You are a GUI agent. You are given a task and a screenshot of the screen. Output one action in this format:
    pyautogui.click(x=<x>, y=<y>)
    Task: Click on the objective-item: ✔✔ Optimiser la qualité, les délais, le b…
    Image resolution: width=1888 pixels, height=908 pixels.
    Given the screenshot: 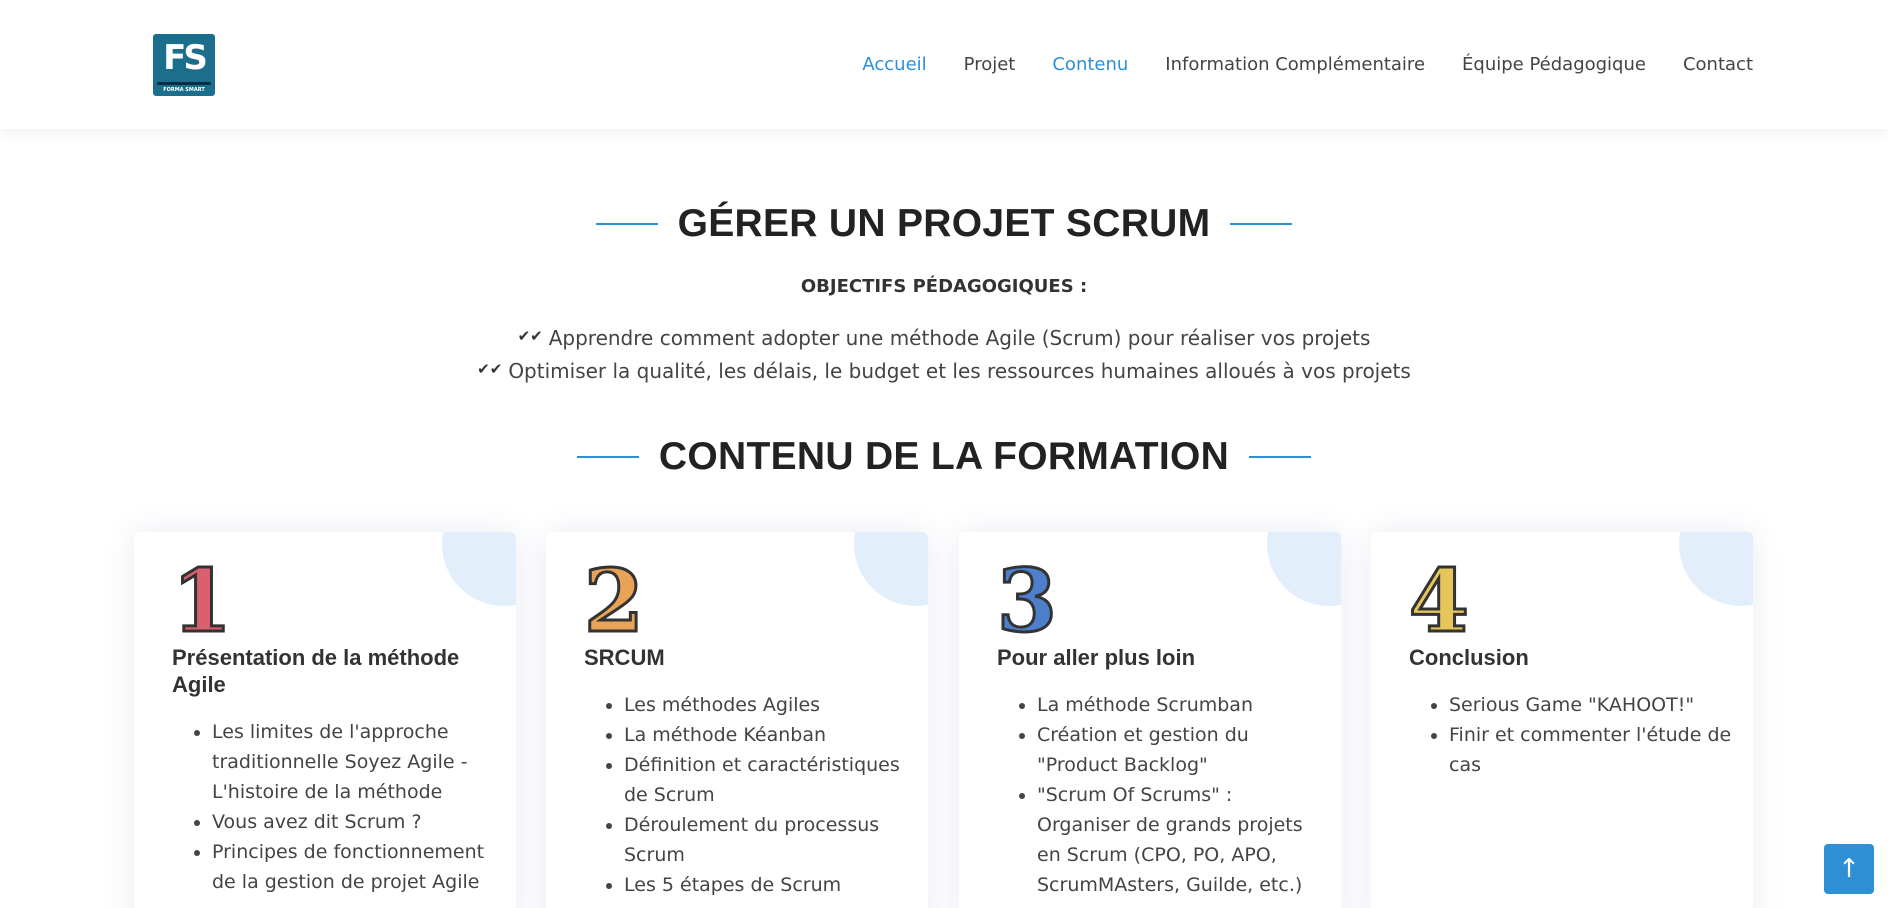 What is the action you would take?
    pyautogui.click(x=944, y=371)
    